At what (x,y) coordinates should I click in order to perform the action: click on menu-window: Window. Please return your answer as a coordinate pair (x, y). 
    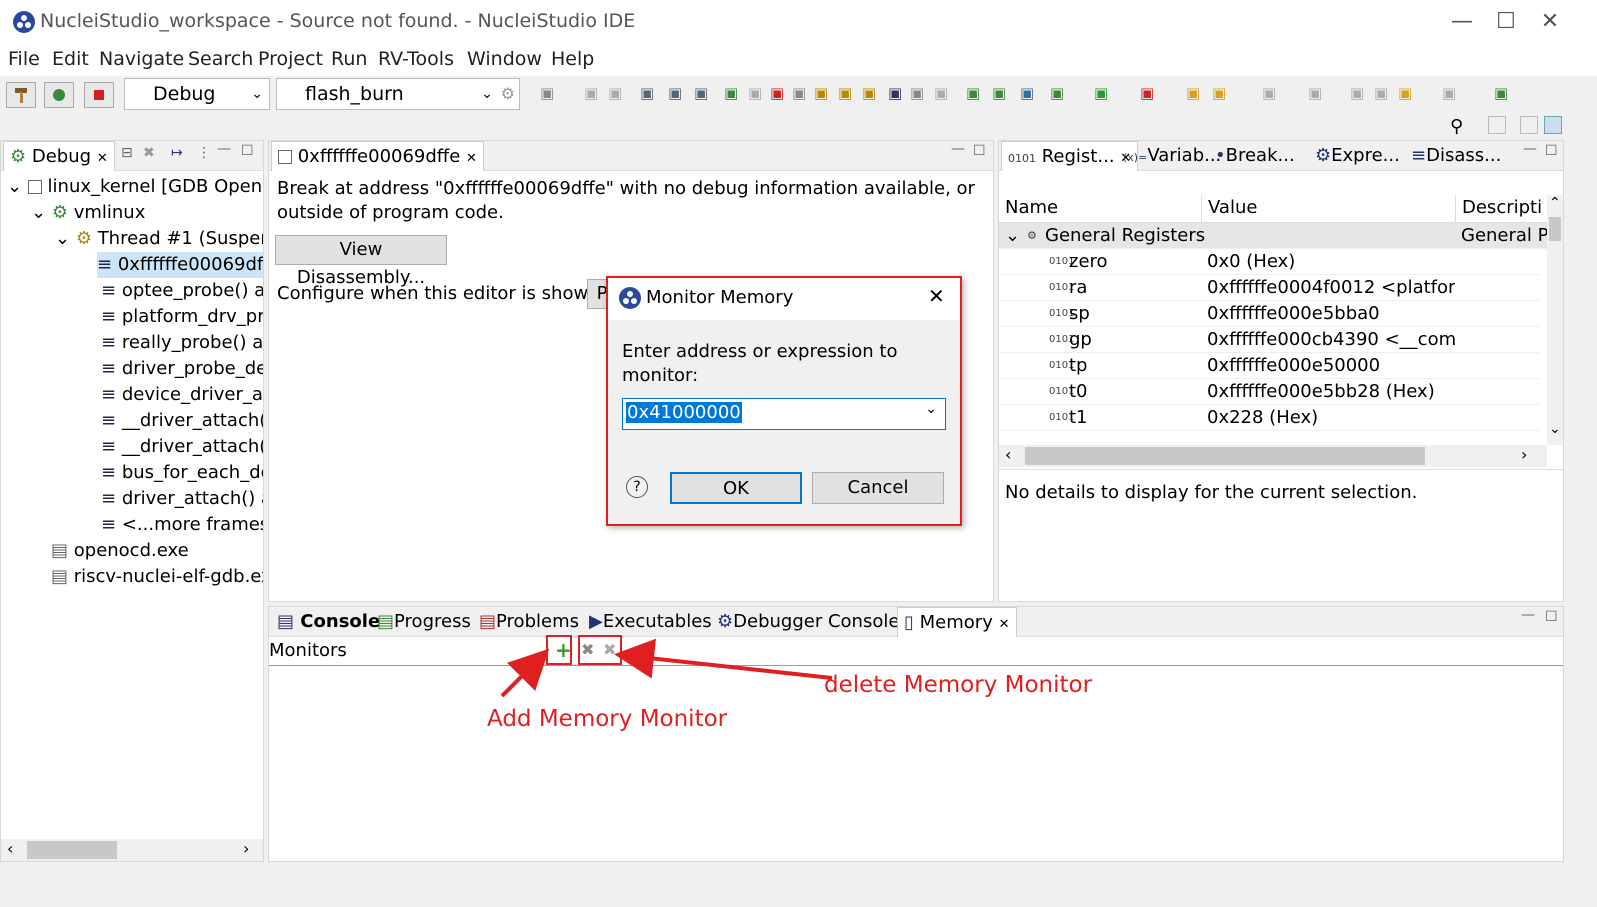
    Looking at the image, I should click on (504, 59).